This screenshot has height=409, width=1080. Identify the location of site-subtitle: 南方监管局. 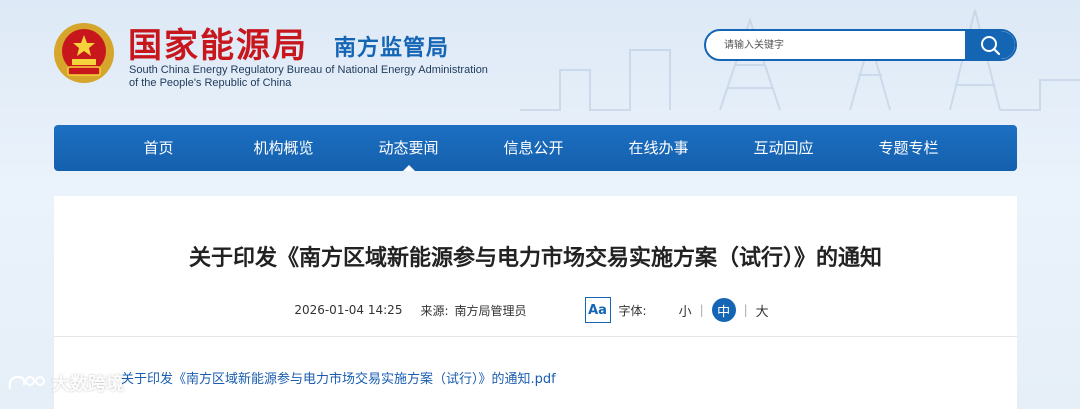
(392, 48).